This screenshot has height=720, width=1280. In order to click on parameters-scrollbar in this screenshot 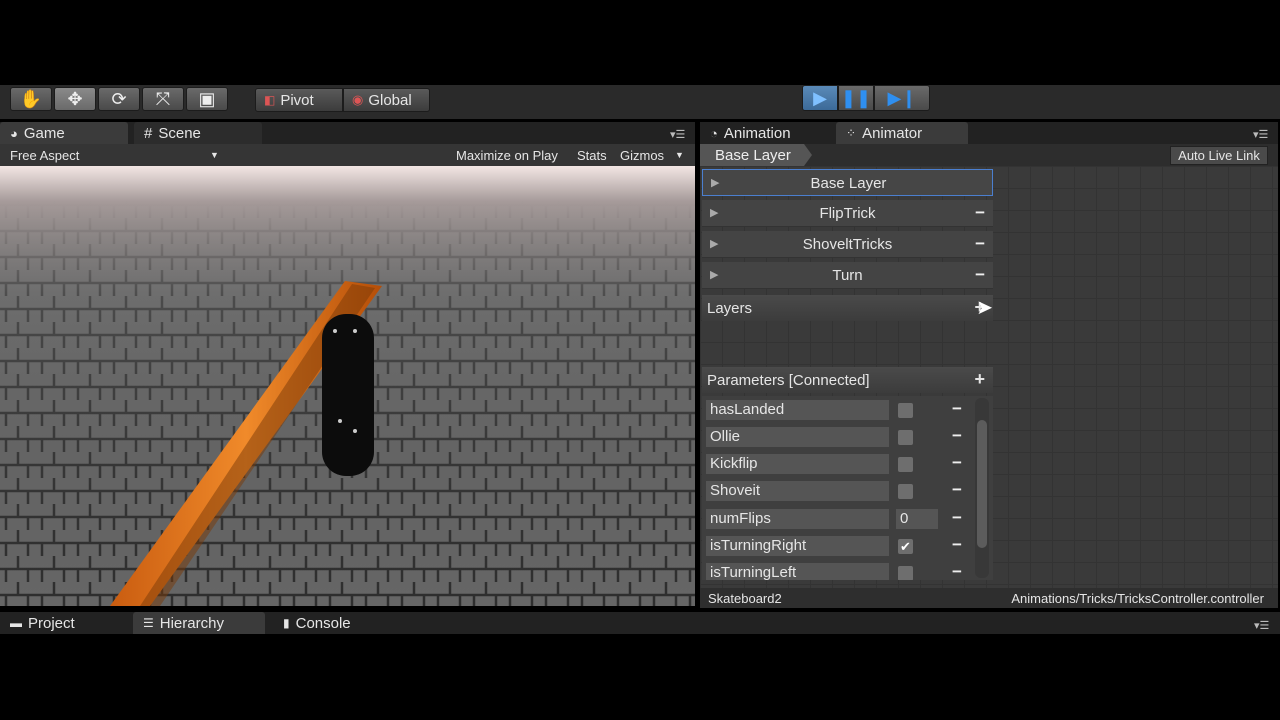, I will do `click(982, 488)`.